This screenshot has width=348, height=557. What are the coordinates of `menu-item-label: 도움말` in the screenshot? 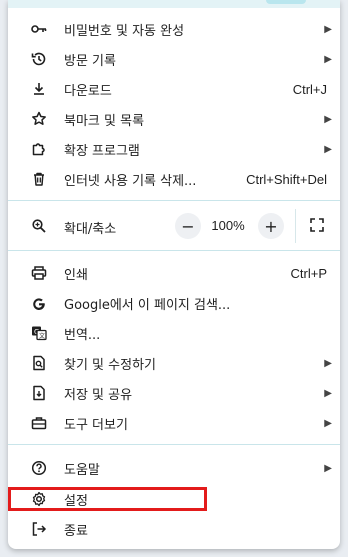 It's located at (82, 470).